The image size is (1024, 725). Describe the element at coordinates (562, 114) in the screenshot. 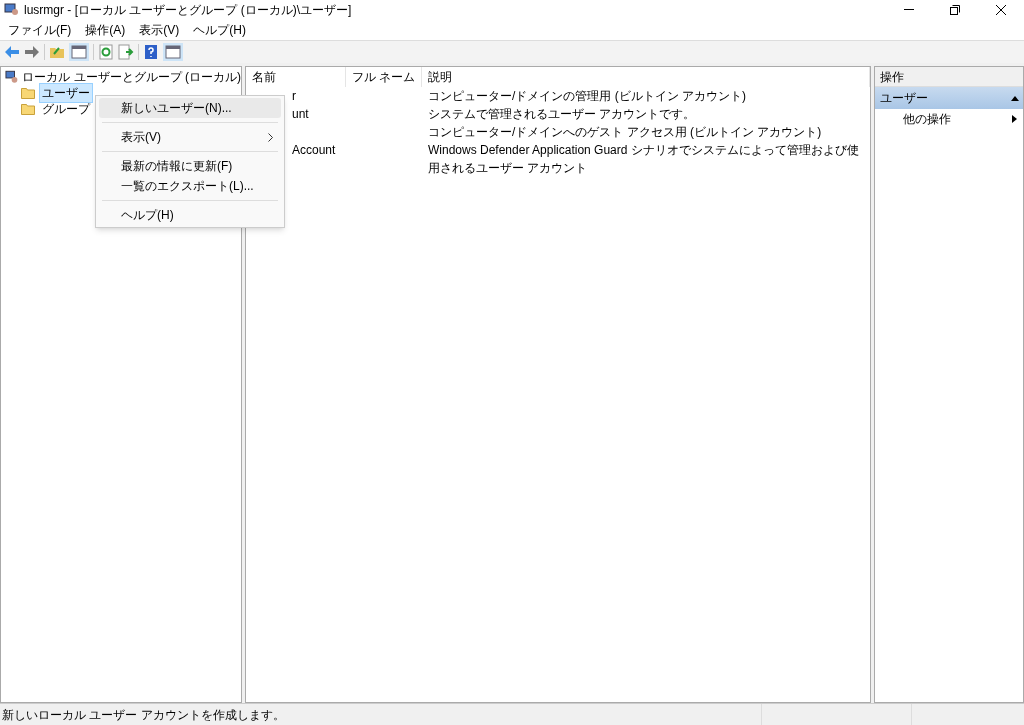

I see `table-cell: システムで管理されるユーザー アカウントです。` at that location.